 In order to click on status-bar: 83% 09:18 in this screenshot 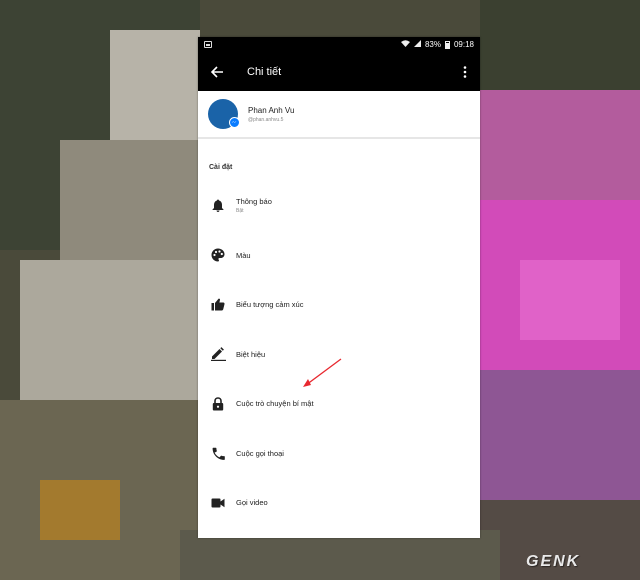, I will do `click(339, 44)`.